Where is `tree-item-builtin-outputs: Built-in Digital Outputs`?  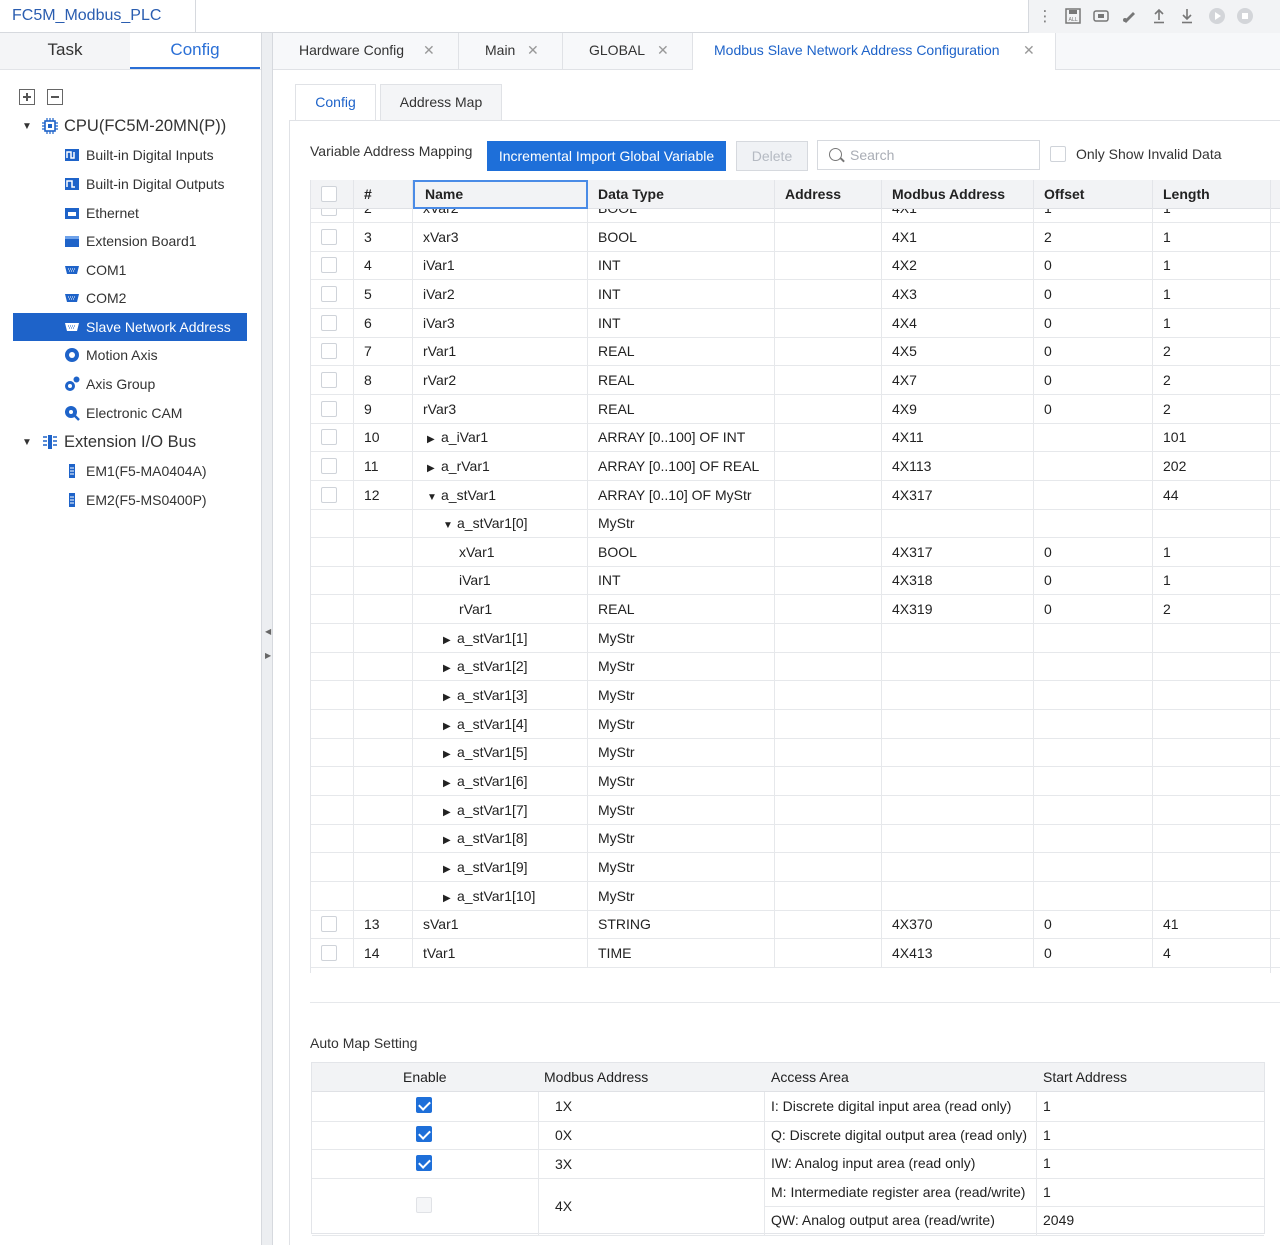
tree-item-builtin-outputs: Built-in Digital Outputs is located at coordinates (144, 184).